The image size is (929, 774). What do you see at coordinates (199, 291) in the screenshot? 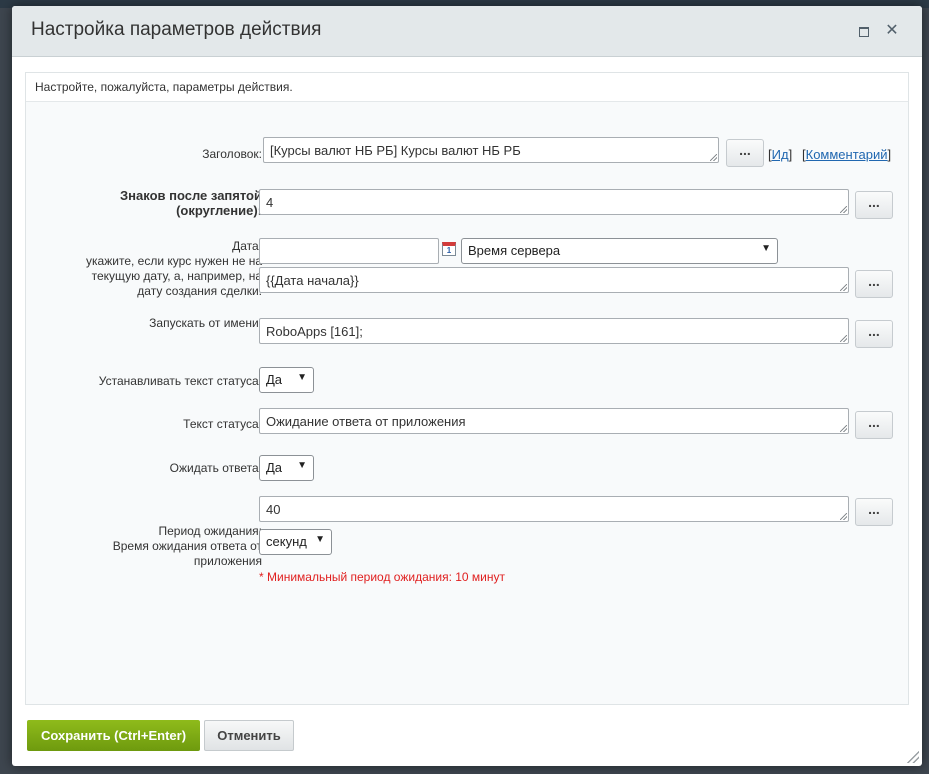
I see `date-label-line4: дату создания сделки.` at bounding box center [199, 291].